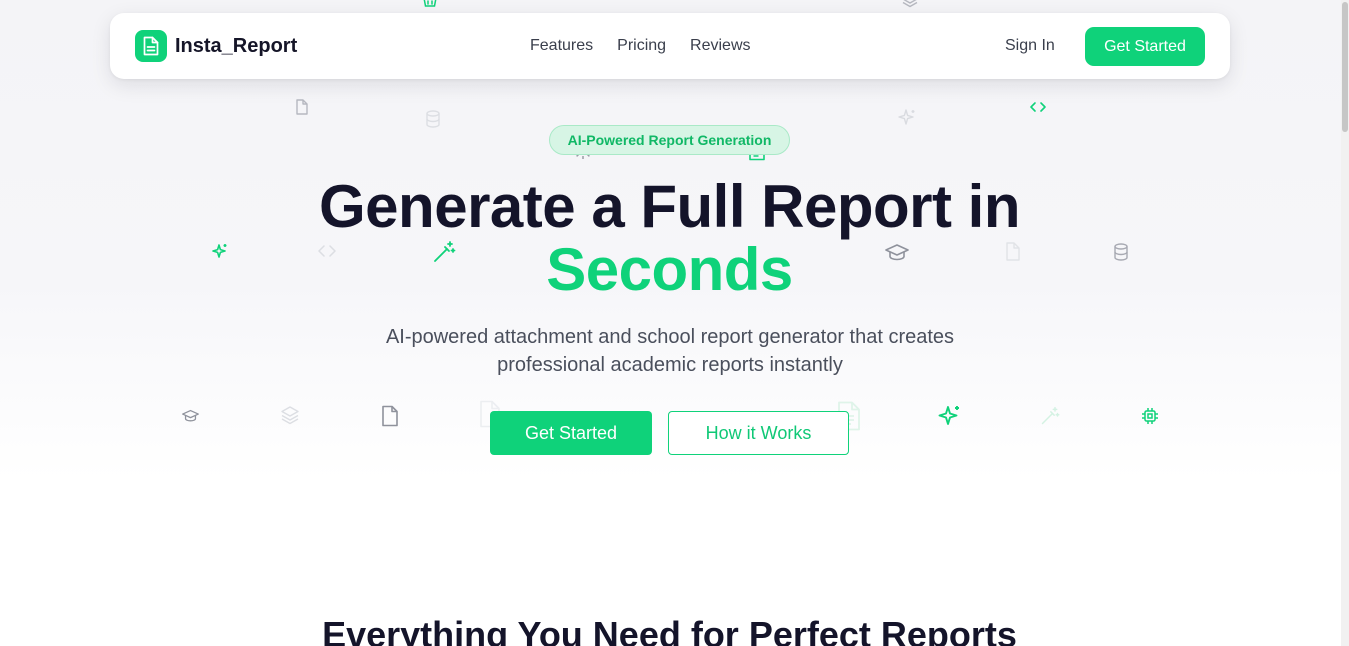 The image size is (1349, 646). I want to click on nav-links: Features Pricing Reviews, so click(652, 46).